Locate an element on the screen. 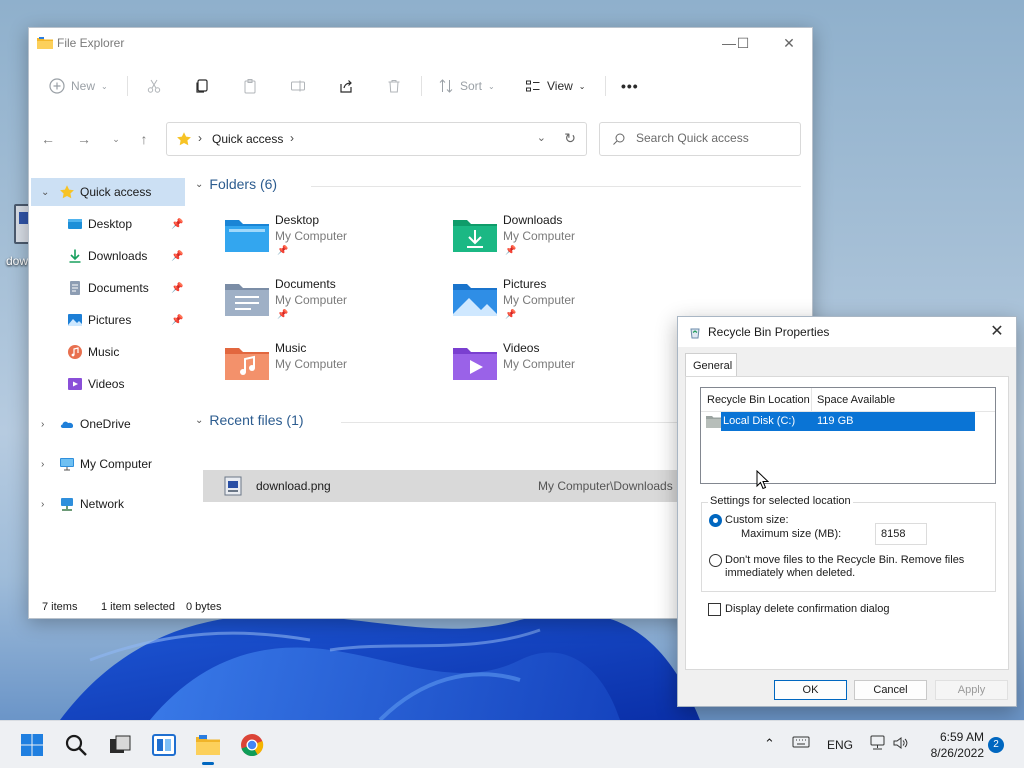  dont-move-radio is located at coordinates (715, 560).